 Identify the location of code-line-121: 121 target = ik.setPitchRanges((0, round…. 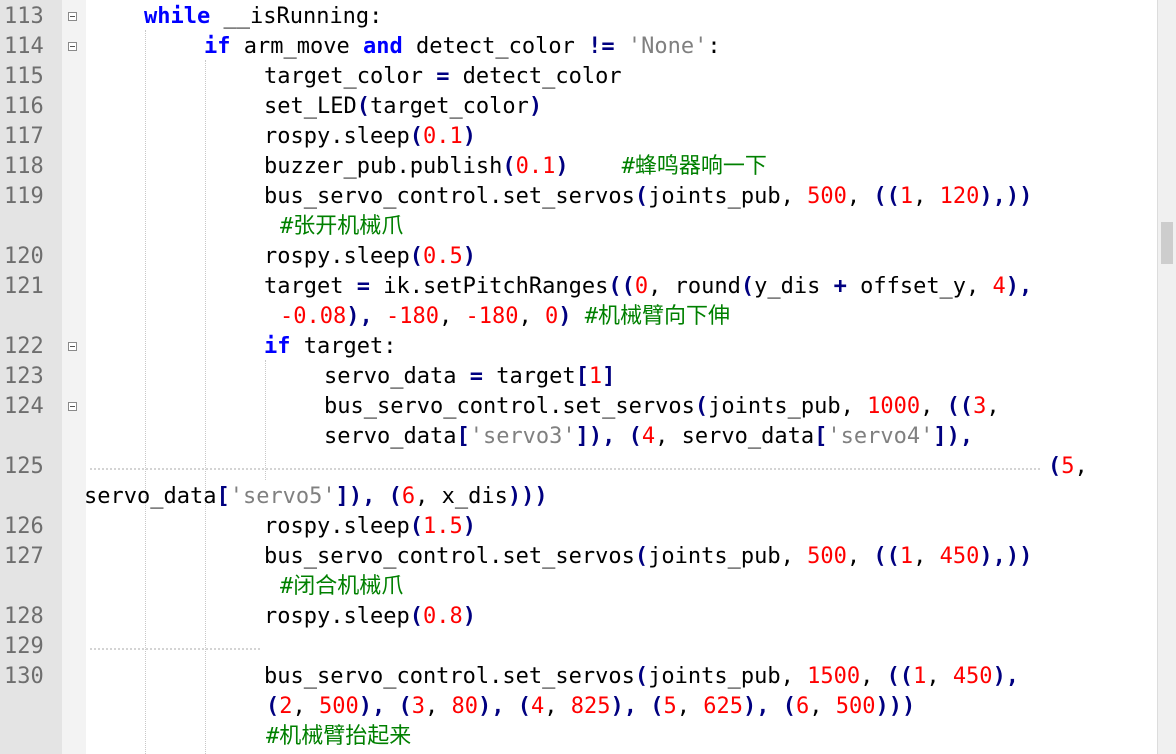
(579, 287).